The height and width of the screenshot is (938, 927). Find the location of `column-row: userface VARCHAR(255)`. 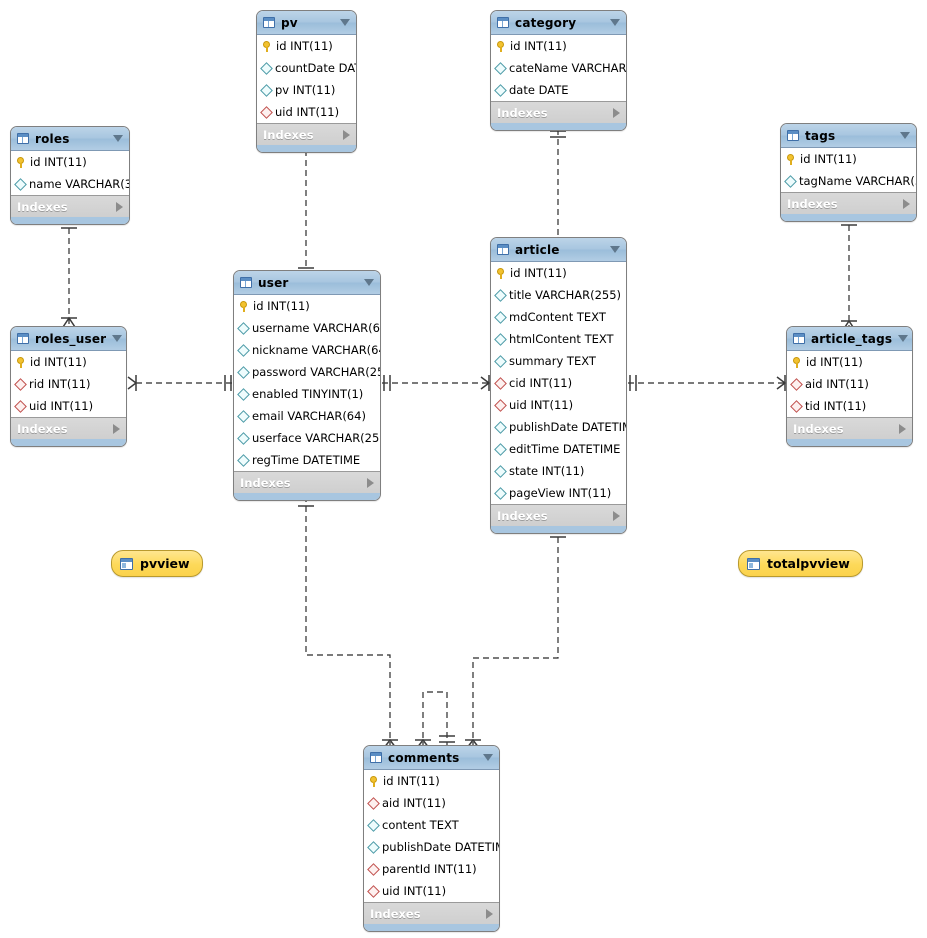

column-row: userface VARCHAR(255) is located at coordinates (307, 438).